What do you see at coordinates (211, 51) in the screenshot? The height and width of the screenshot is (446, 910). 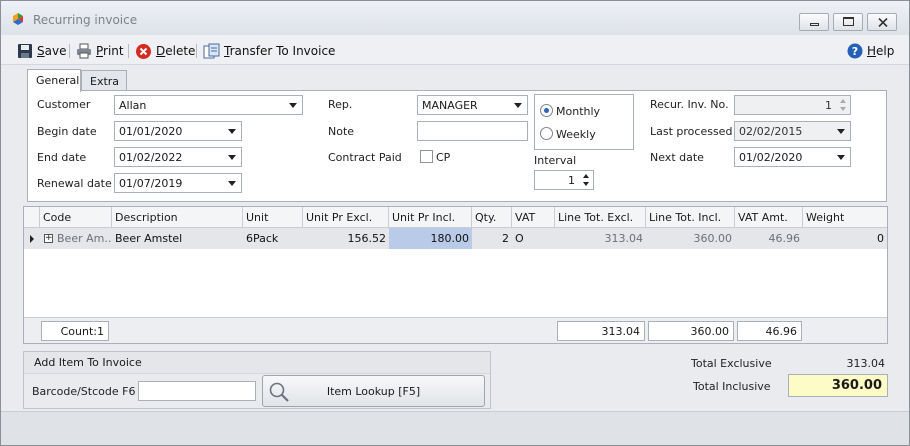 I see `transfer-document-icon` at bounding box center [211, 51].